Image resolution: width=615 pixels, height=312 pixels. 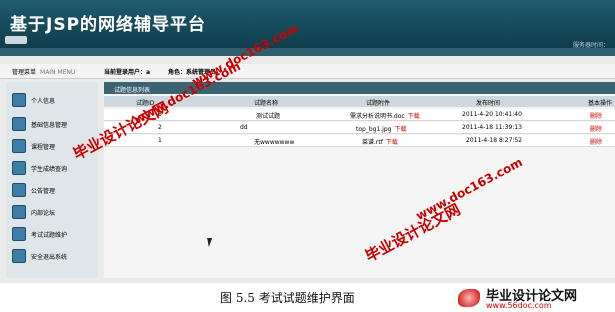 What do you see at coordinates (378, 103) in the screenshot?
I see `col-file: 试题附件` at bounding box center [378, 103].